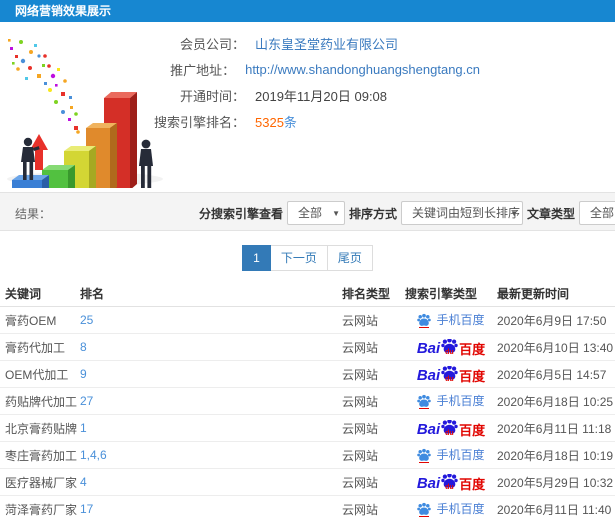  I want to click on table-row: 膏药OEM 25 云网站 手机百度 2020年6月9日 17:50, so click(307, 320).